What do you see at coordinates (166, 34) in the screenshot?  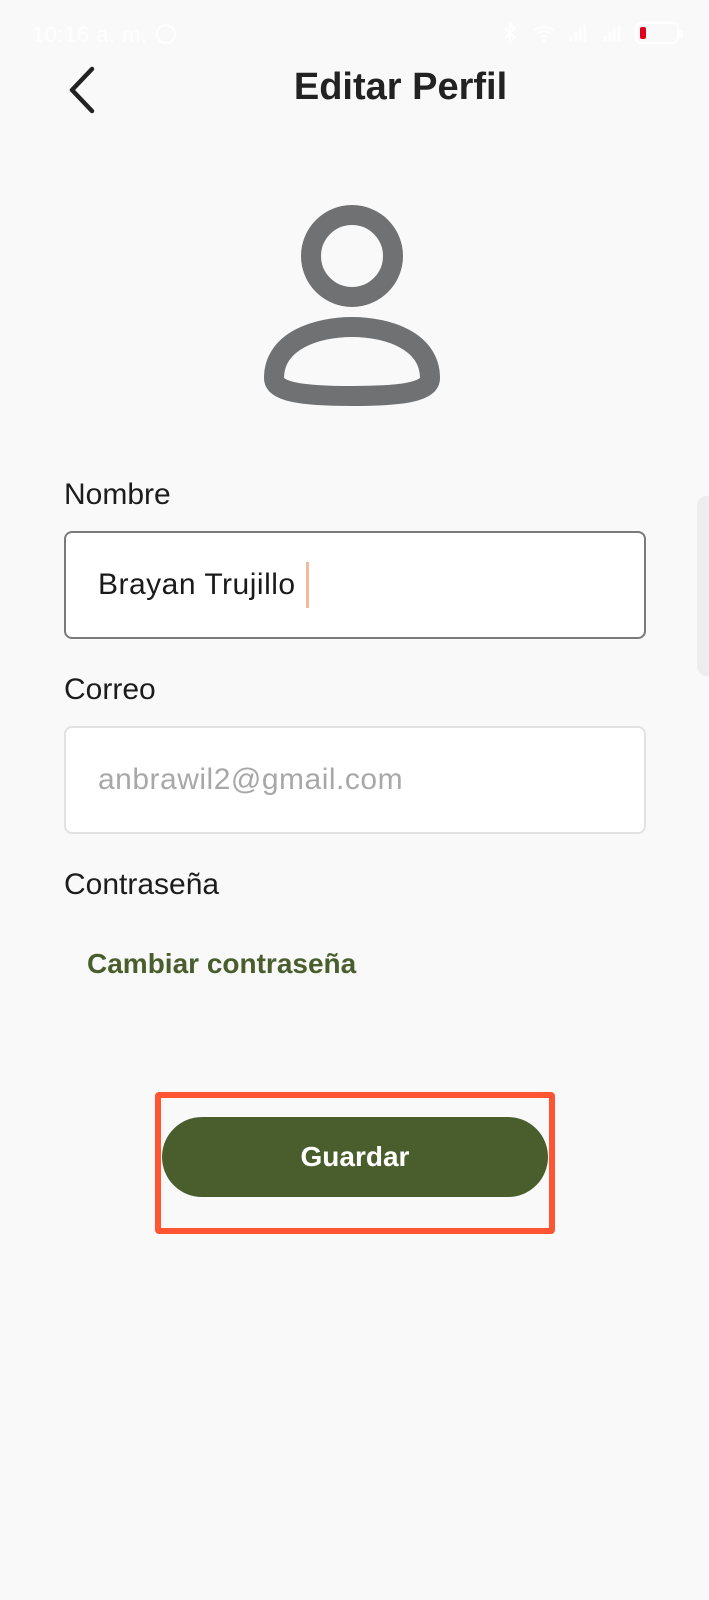 I see `notification-icon` at bounding box center [166, 34].